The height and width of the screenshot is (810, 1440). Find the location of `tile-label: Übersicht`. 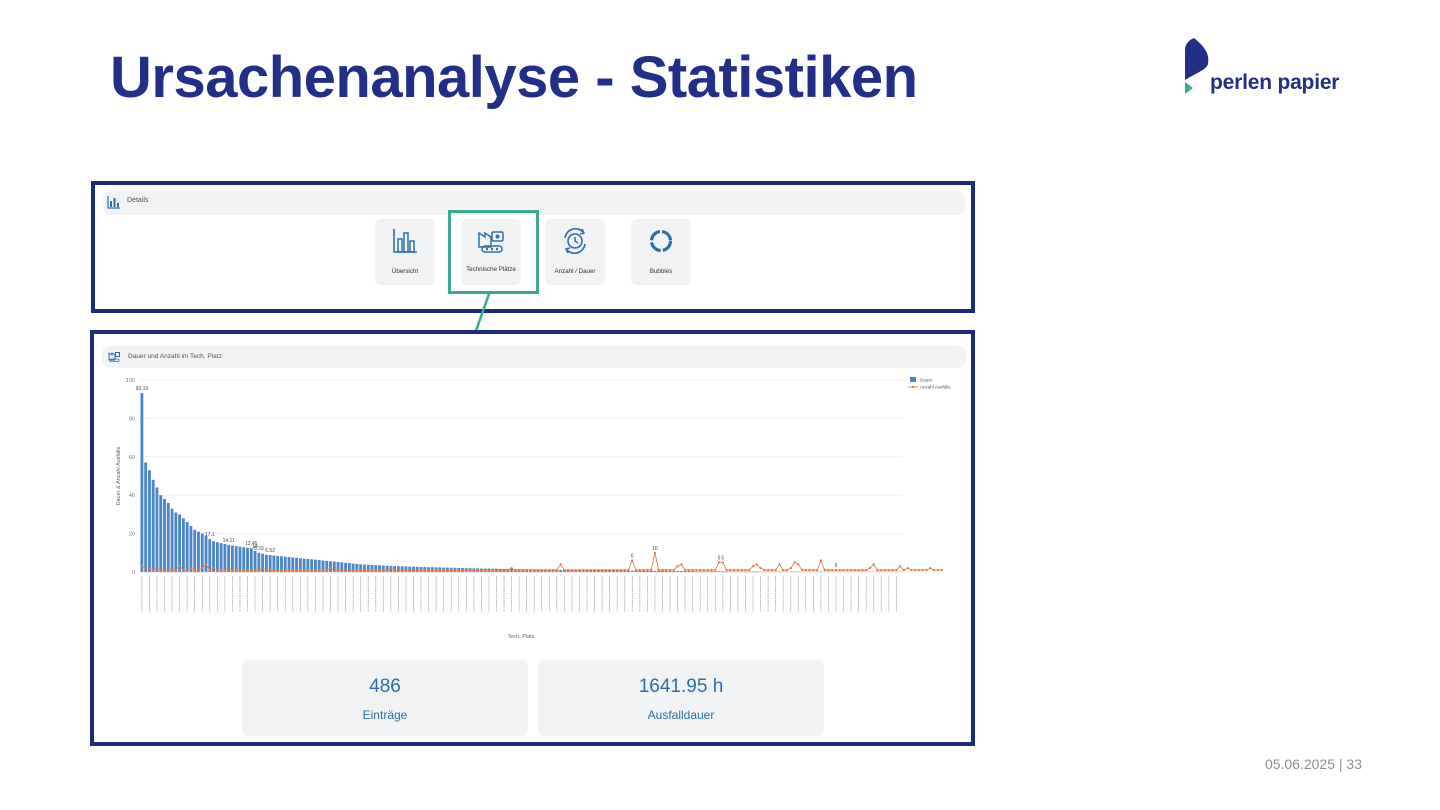

tile-label: Übersicht is located at coordinates (405, 271).